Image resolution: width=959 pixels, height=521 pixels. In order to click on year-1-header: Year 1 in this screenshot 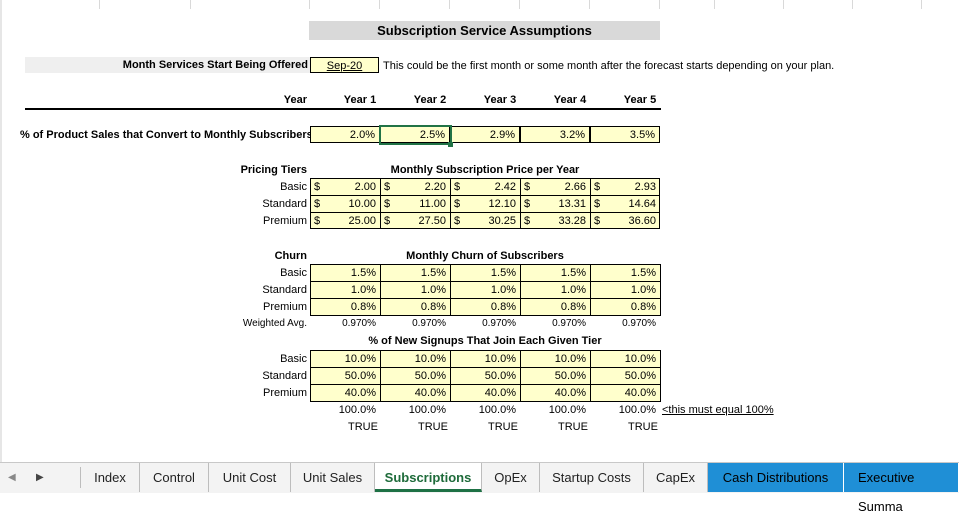, I will do `click(360, 100)`.